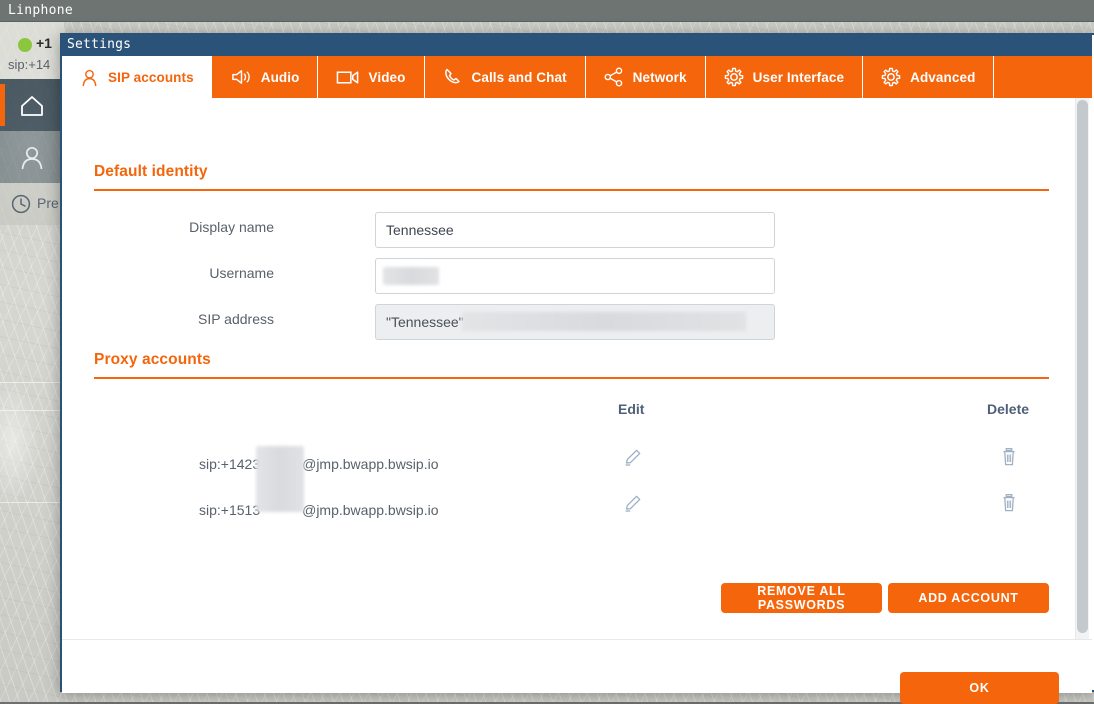 This screenshot has width=1094, height=704. I want to click on tab-label: SIP accounts, so click(151, 77).